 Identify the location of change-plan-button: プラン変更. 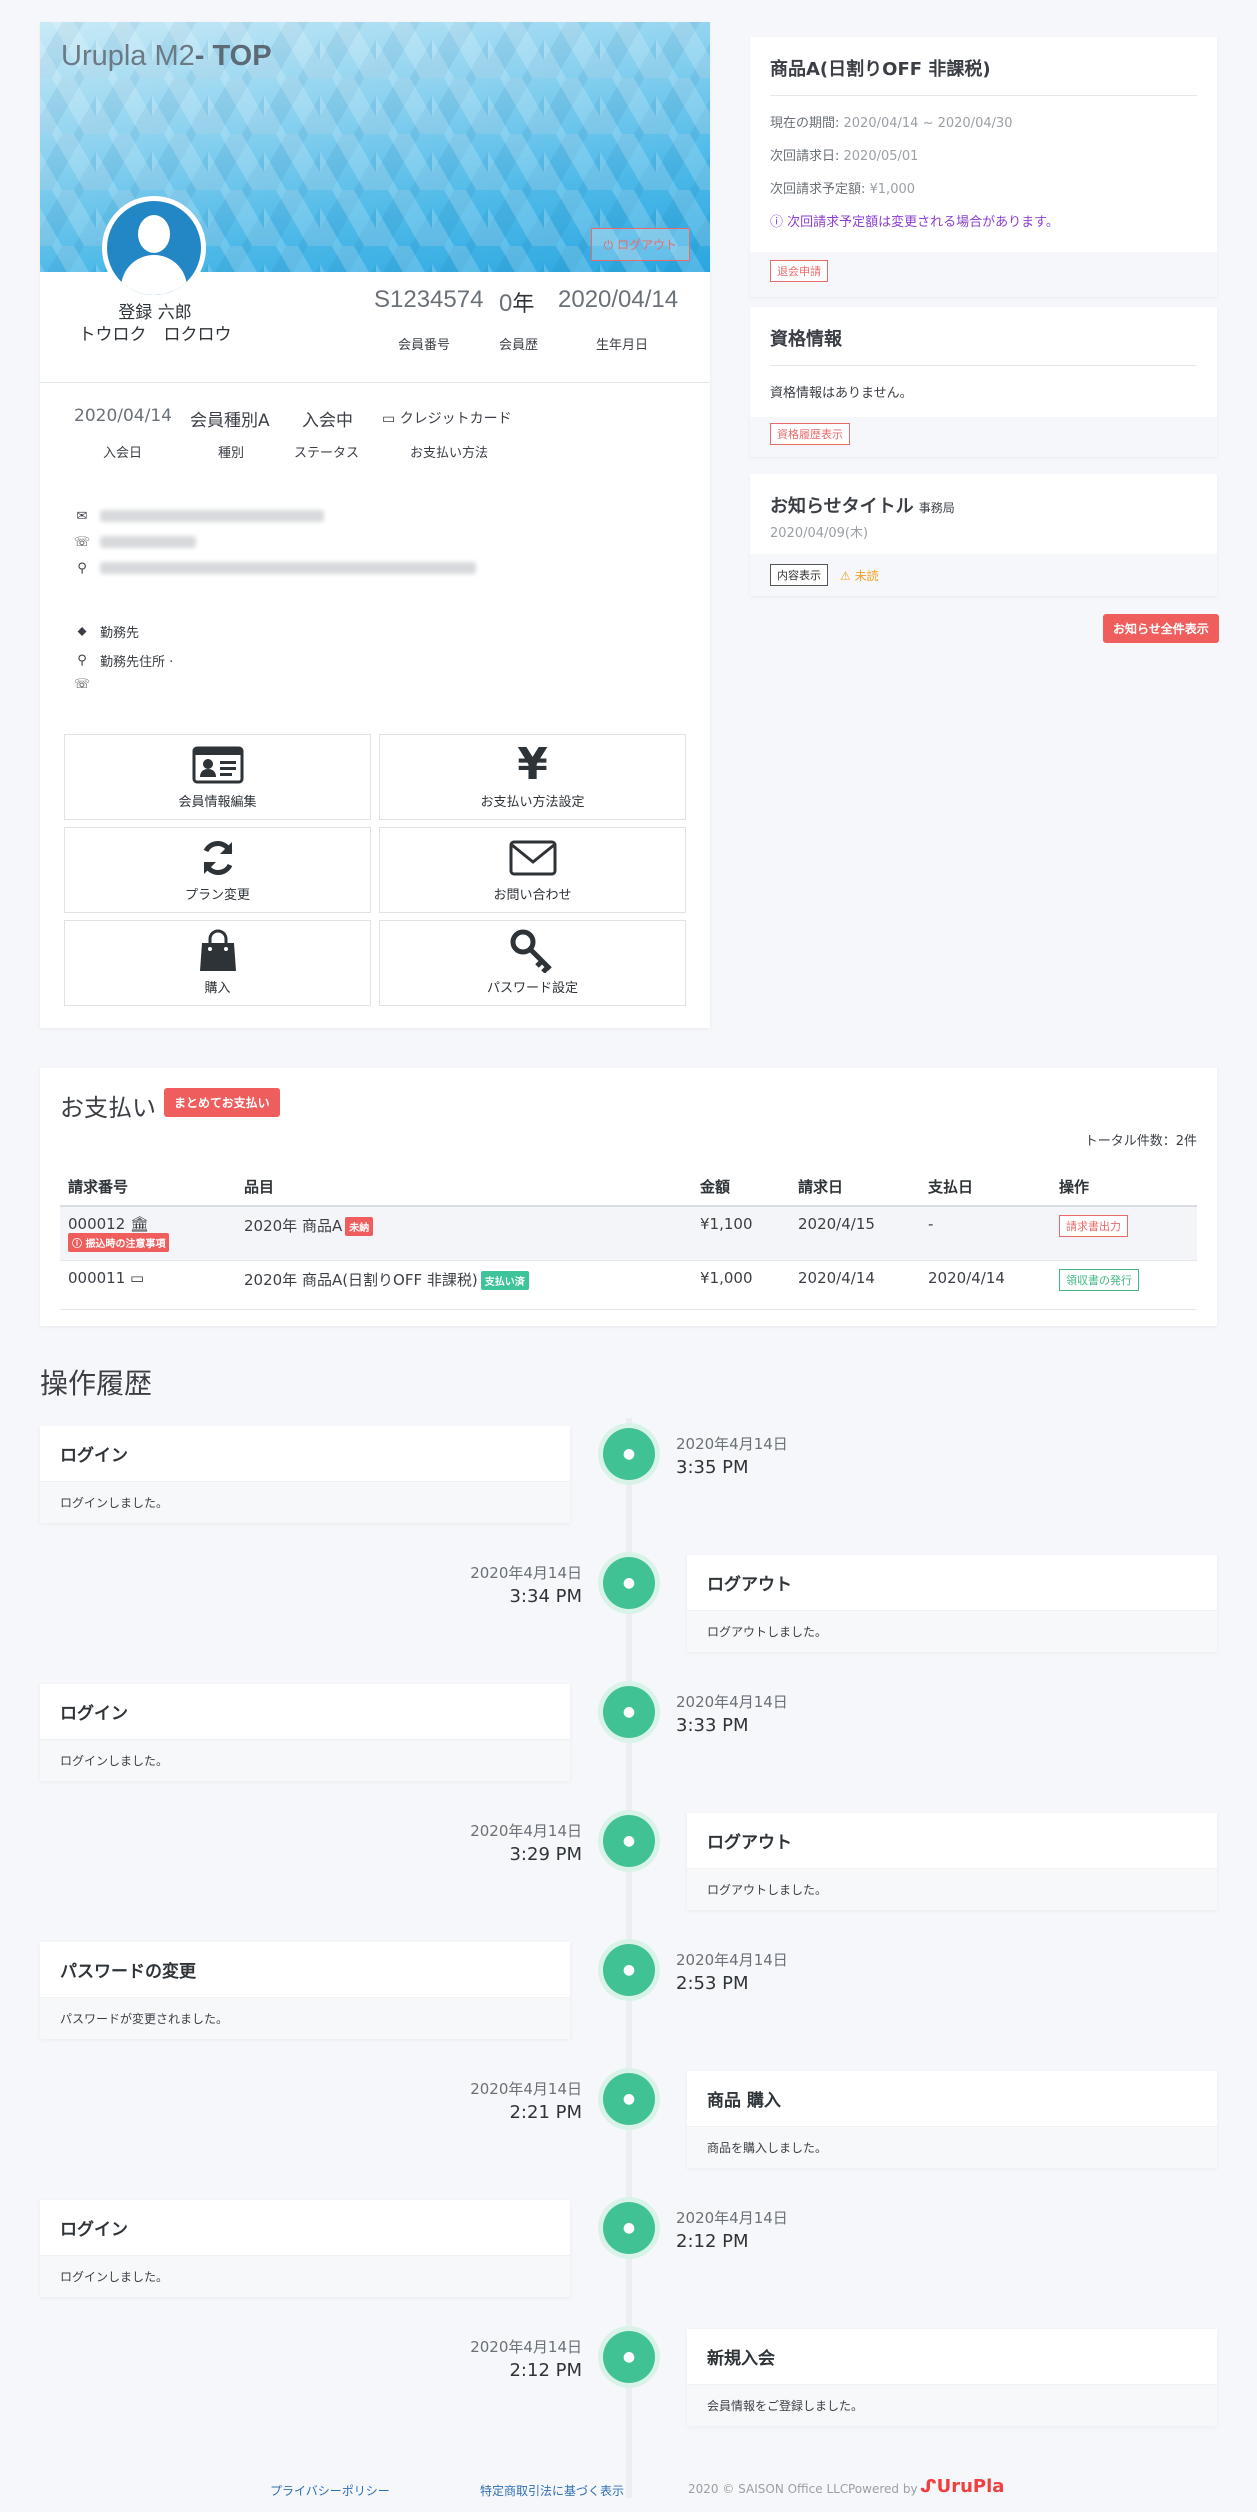
(217, 870).